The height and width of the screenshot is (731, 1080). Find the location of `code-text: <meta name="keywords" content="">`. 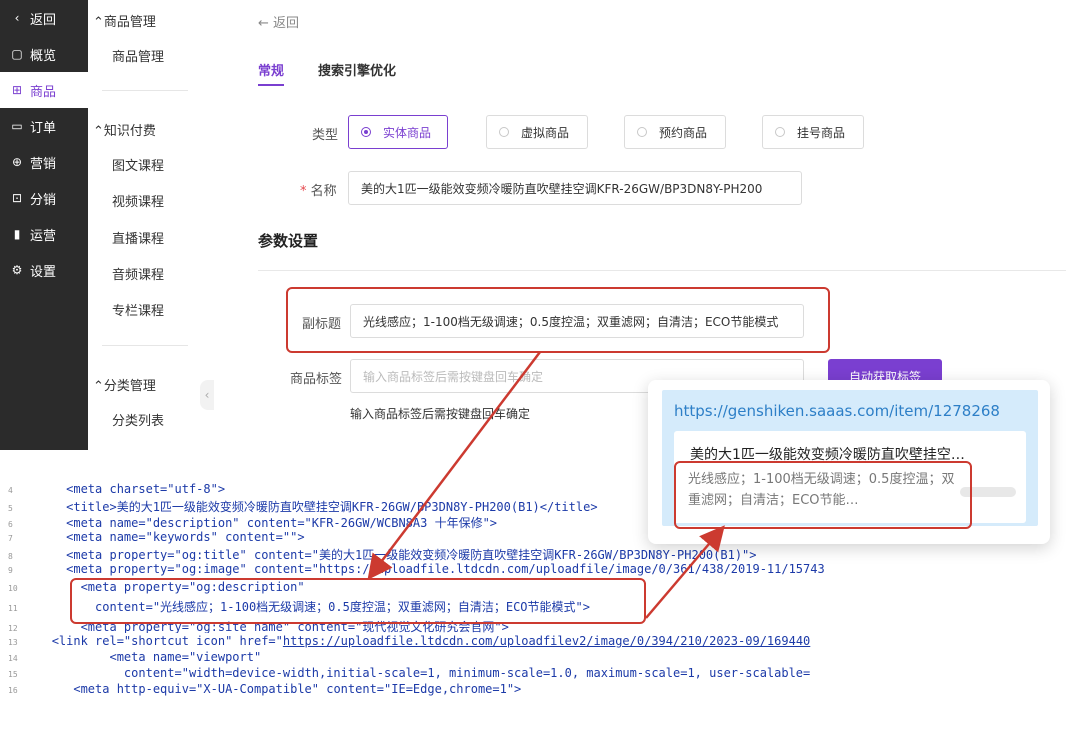

code-text: <meta name="keywords" content=""> is located at coordinates (185, 537).